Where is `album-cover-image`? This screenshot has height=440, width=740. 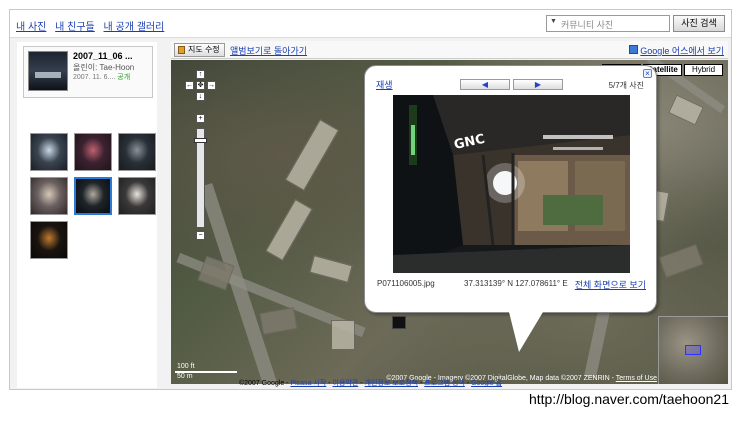 album-cover-image is located at coordinates (48, 71).